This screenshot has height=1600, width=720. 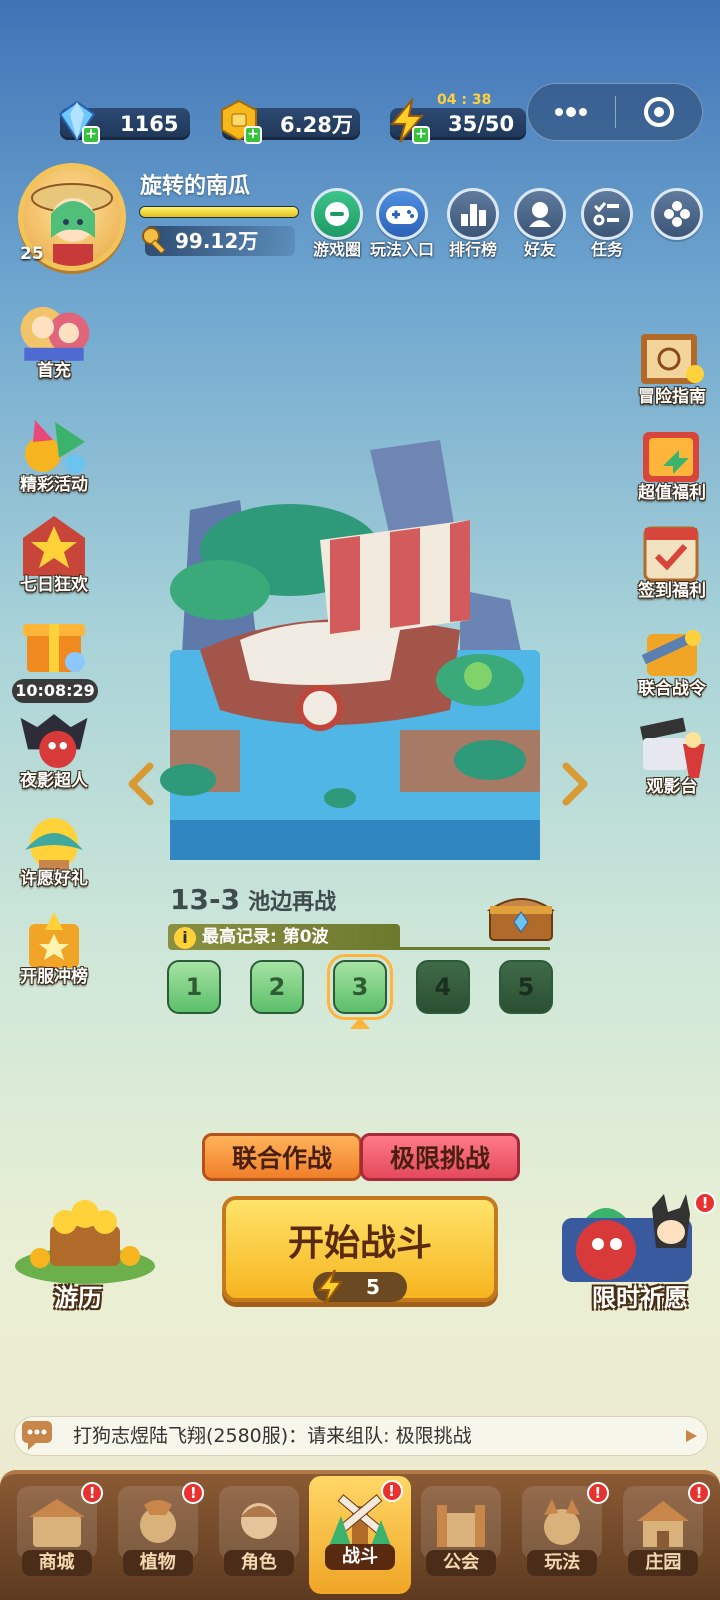 What do you see at coordinates (258, 1563) in the screenshot?
I see `nav-characters-label: 角色` at bounding box center [258, 1563].